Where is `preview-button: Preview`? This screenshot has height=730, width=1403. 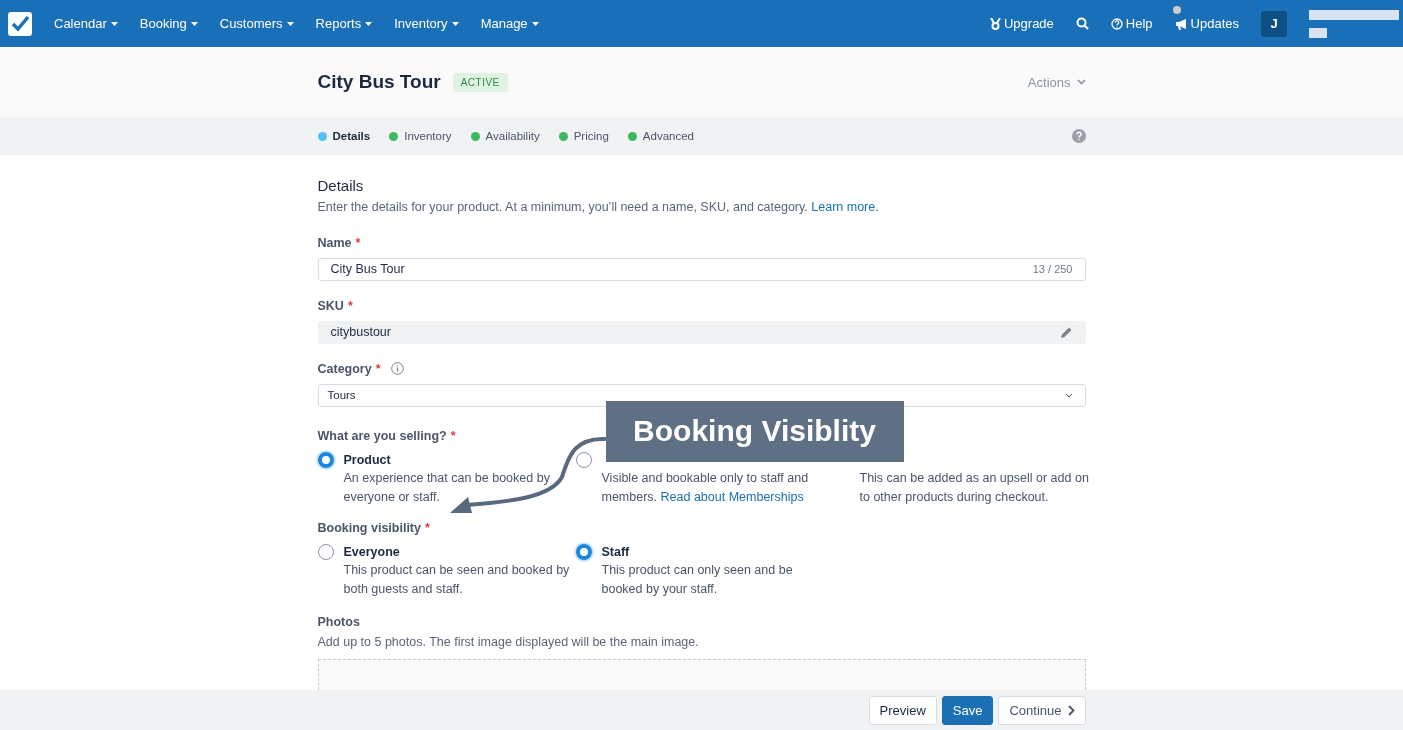
preview-button: Preview is located at coordinates (902, 710).